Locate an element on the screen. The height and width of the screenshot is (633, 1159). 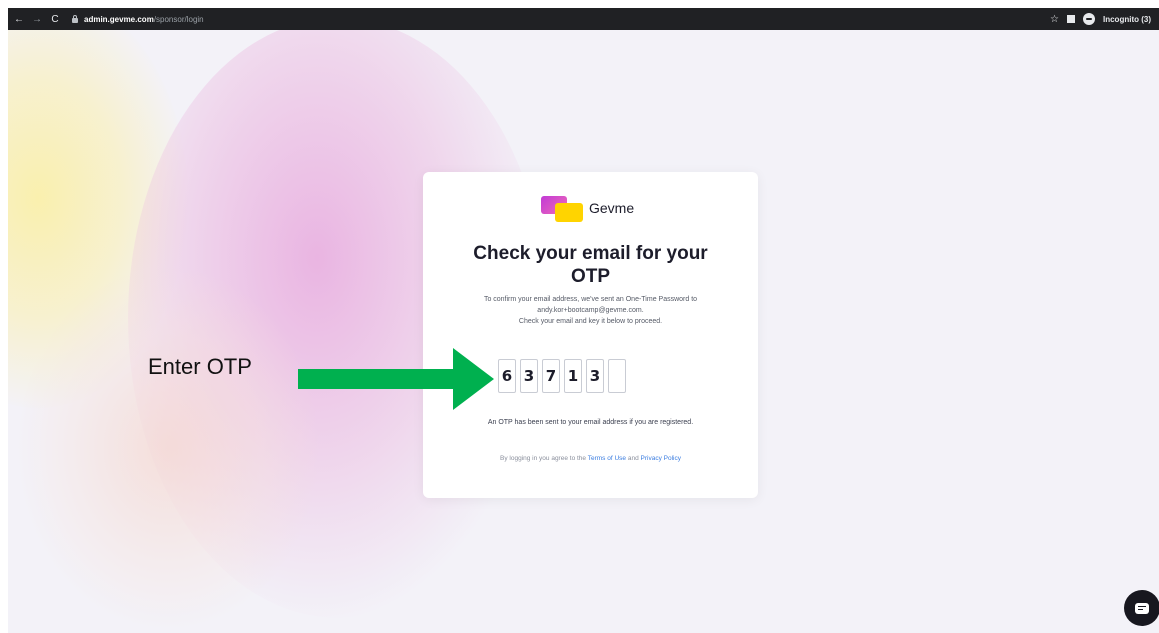
lock-icon is located at coordinates (75, 18).